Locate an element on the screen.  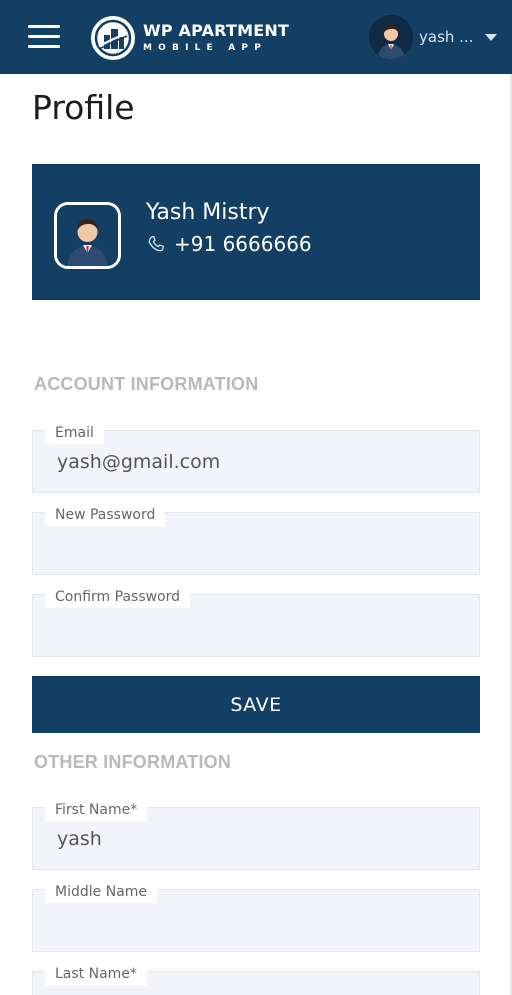
profile-phone: +91 6666666 is located at coordinates (229, 244).